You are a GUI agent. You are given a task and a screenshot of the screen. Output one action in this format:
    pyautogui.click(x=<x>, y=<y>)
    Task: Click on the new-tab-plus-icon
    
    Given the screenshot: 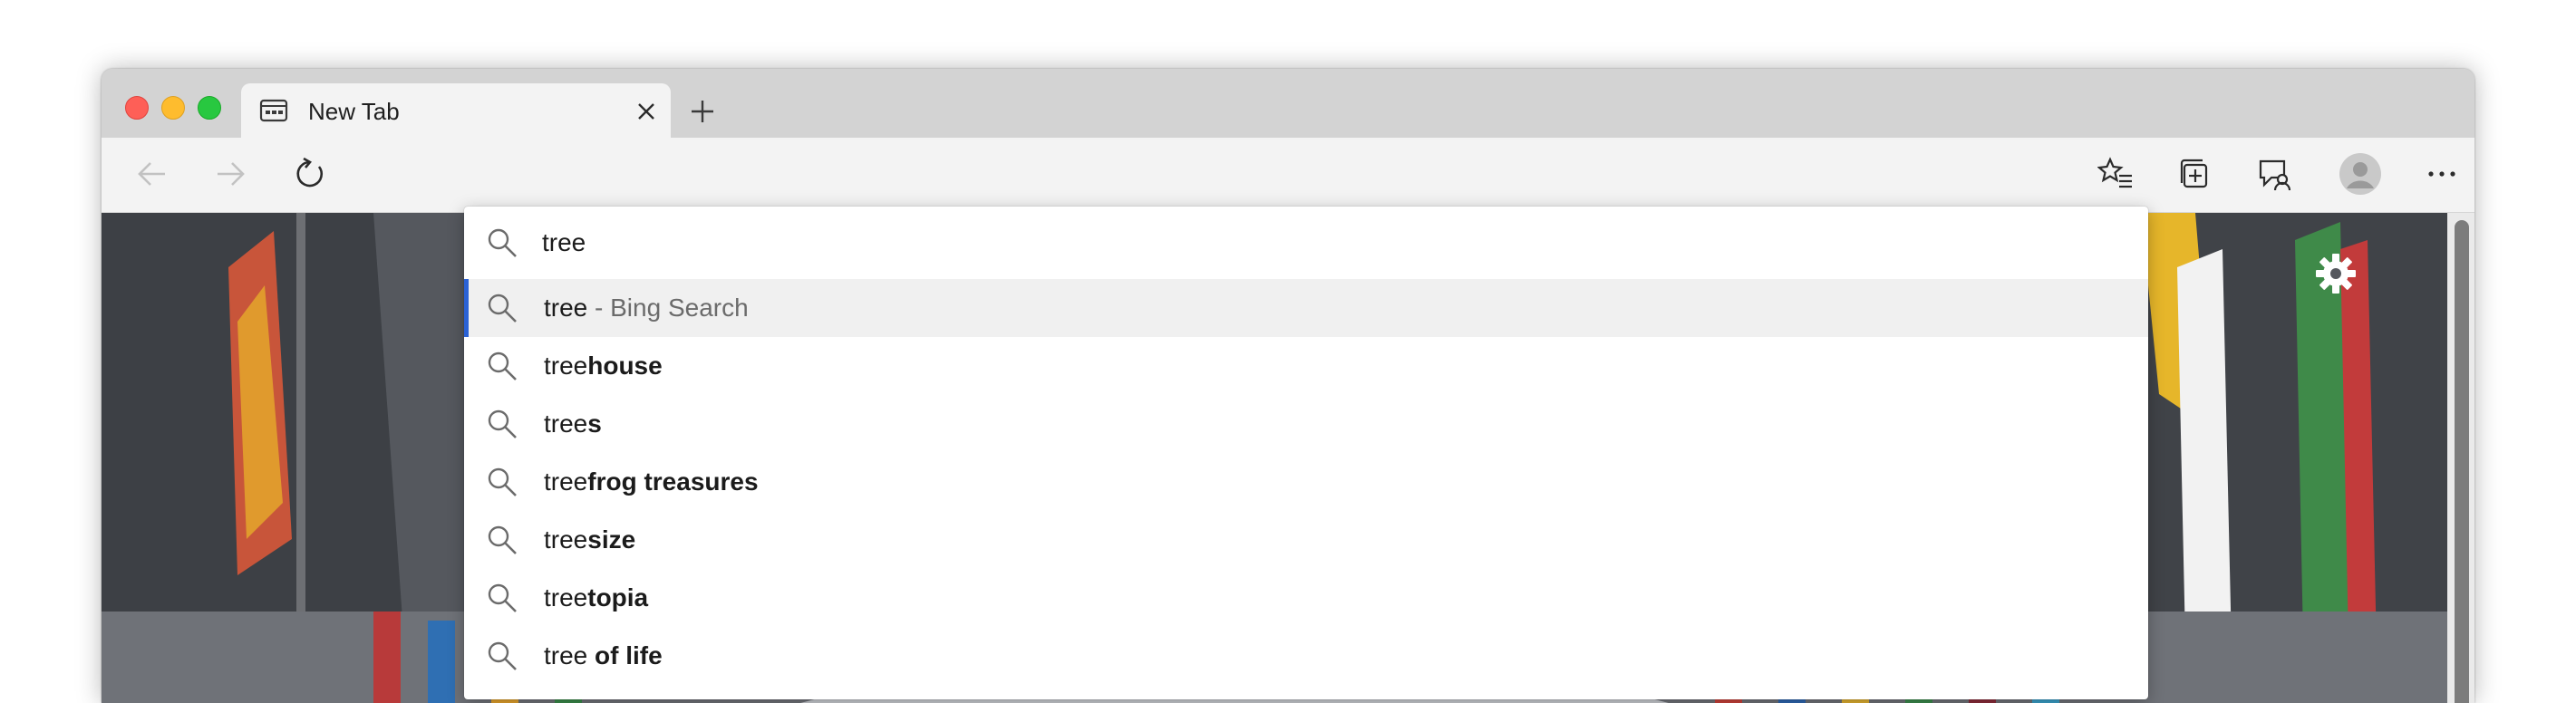 What is the action you would take?
    pyautogui.click(x=702, y=111)
    